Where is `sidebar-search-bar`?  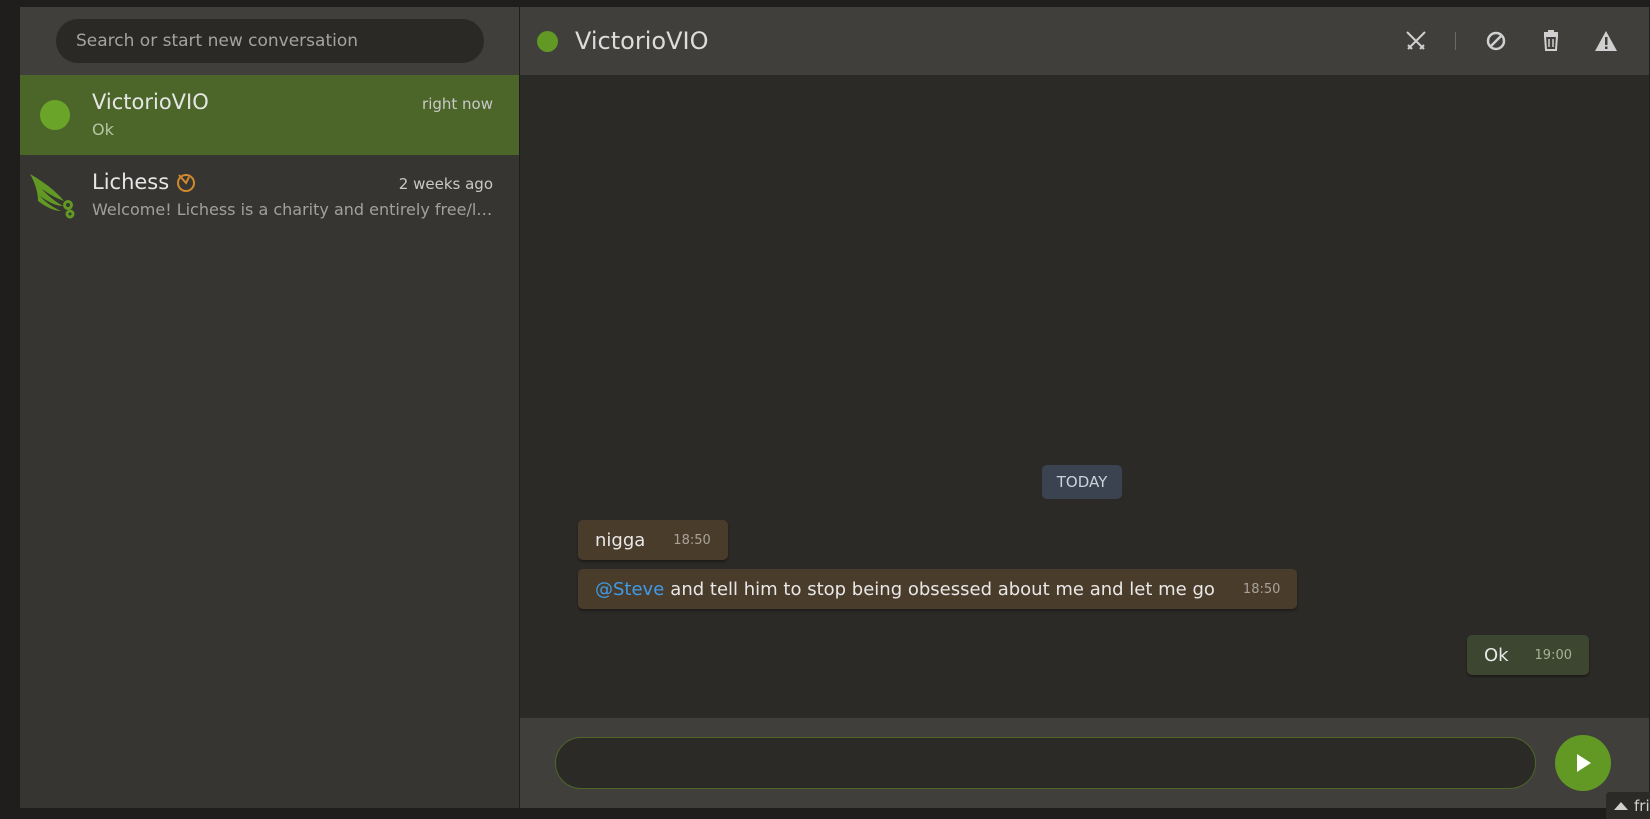
sidebar-search-bar is located at coordinates (269, 41).